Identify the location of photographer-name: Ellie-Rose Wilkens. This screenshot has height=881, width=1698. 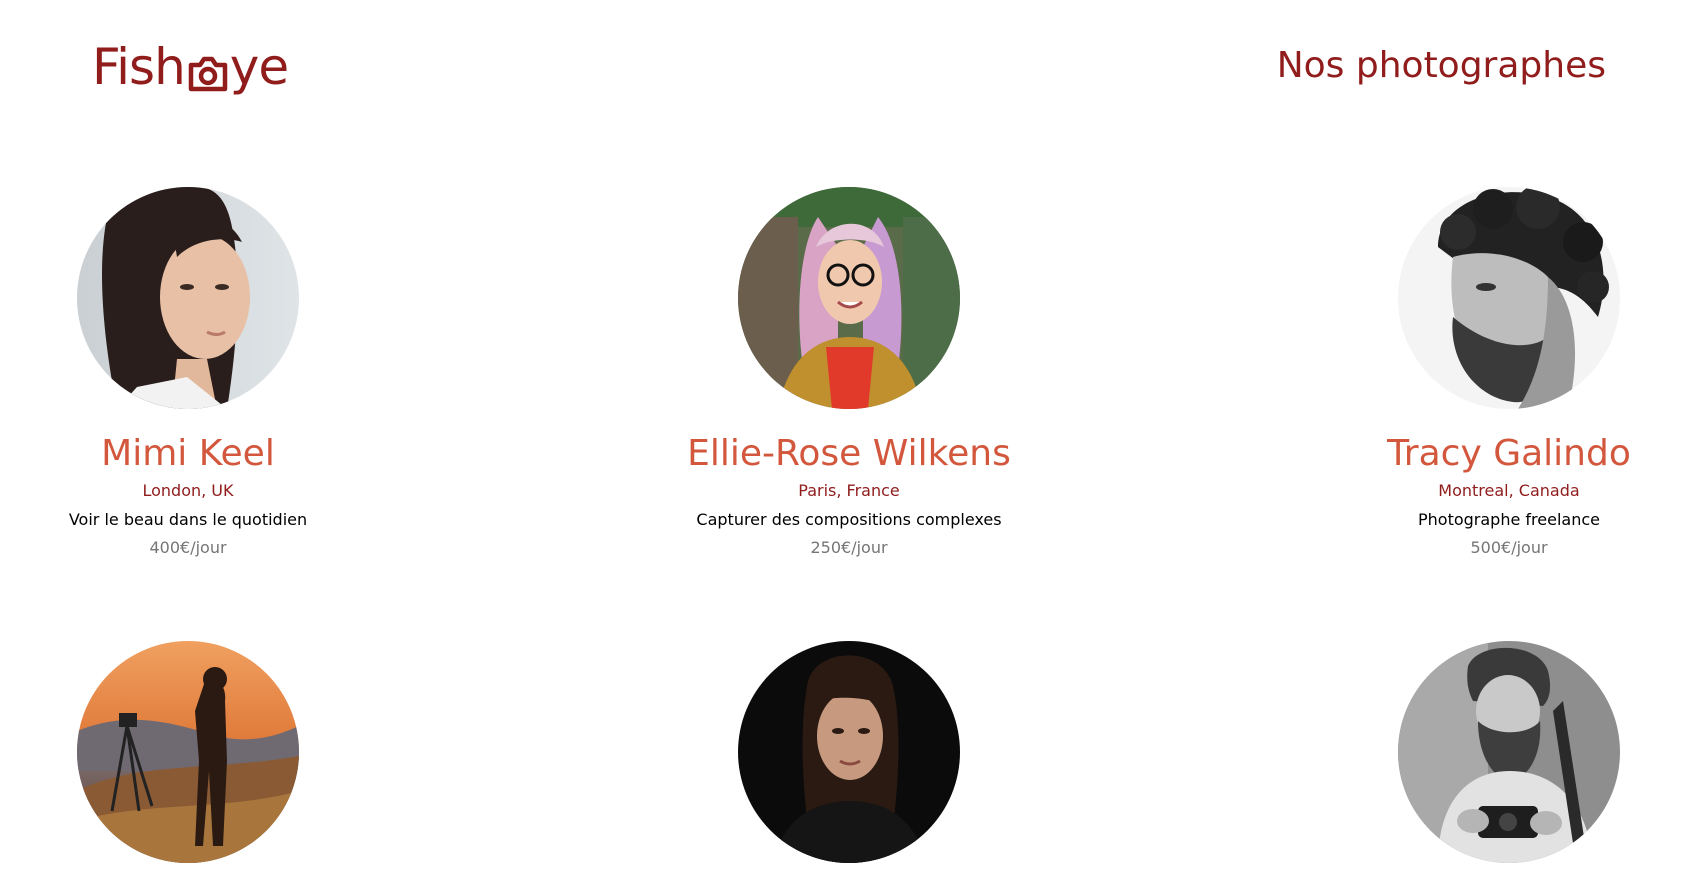
(849, 453).